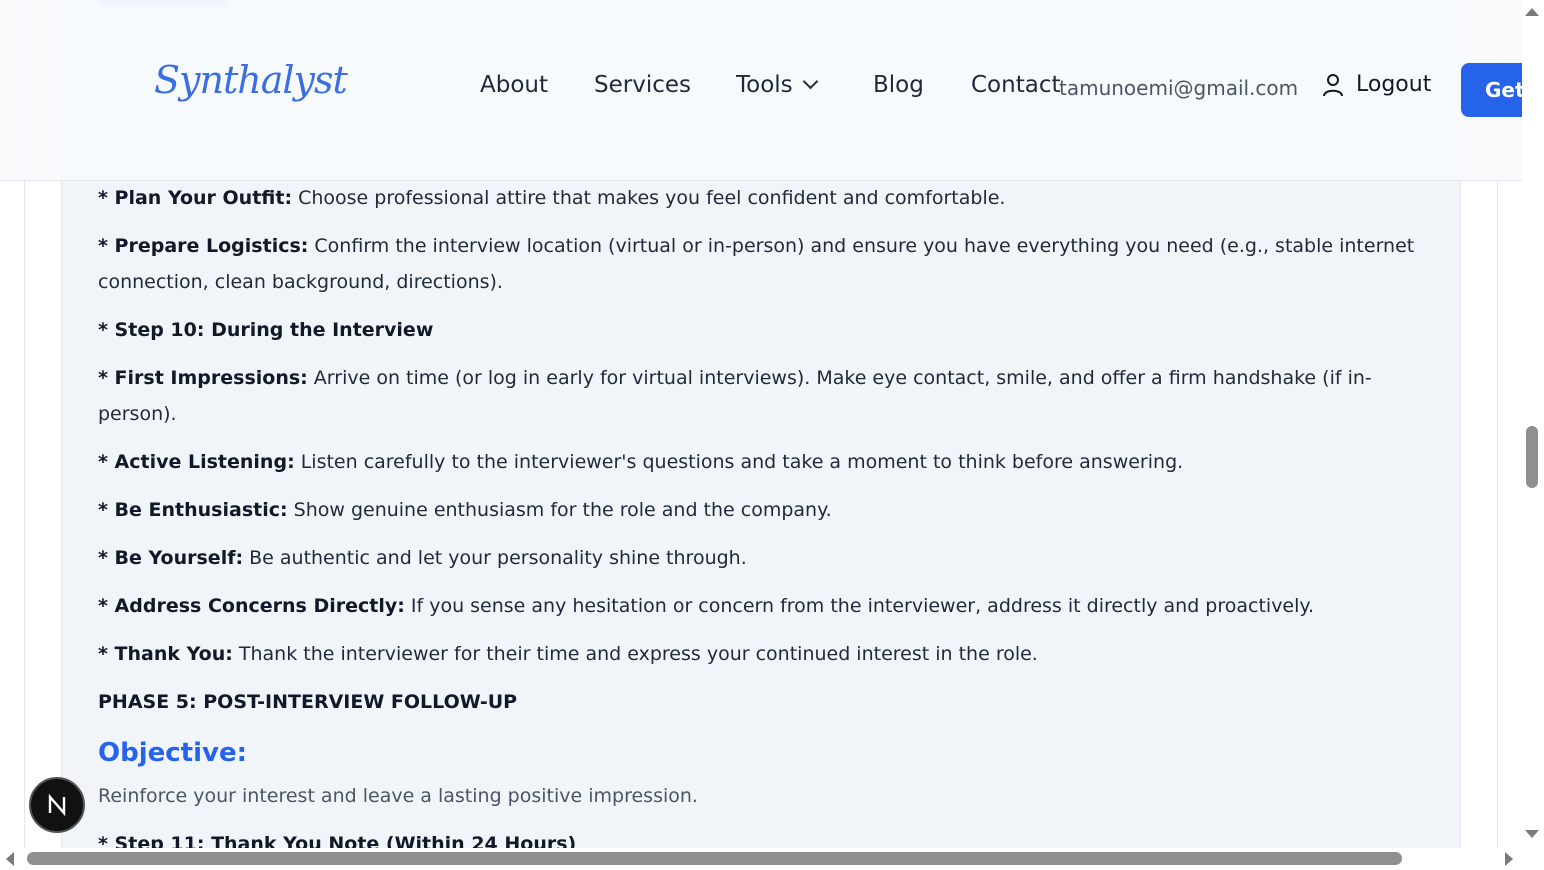 This screenshot has height=870, width=1544. I want to click on logout-button: Logout, so click(1376, 84).